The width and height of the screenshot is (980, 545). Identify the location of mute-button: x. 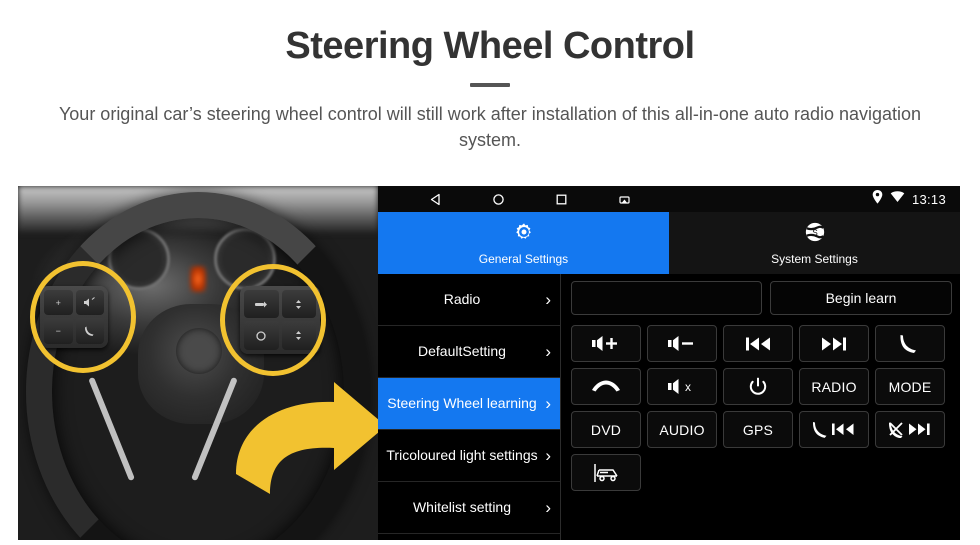
(682, 386).